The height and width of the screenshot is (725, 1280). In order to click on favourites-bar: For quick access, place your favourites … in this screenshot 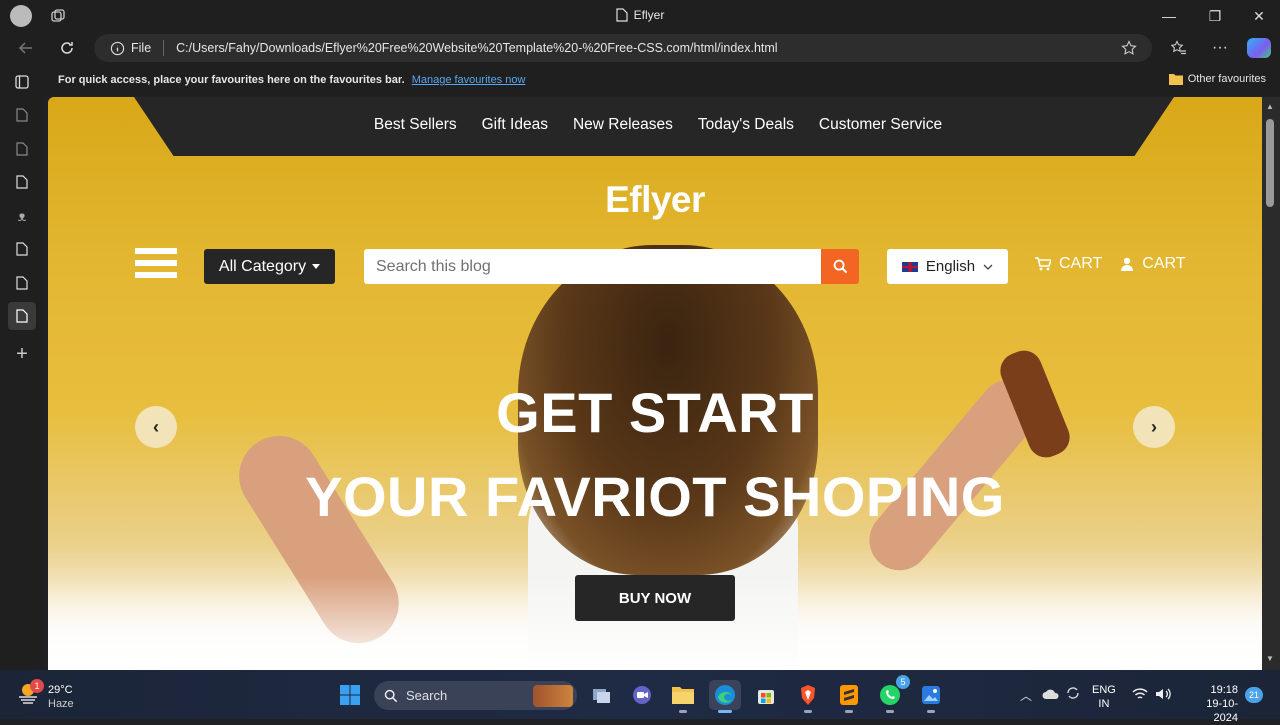, I will do `click(640, 80)`.